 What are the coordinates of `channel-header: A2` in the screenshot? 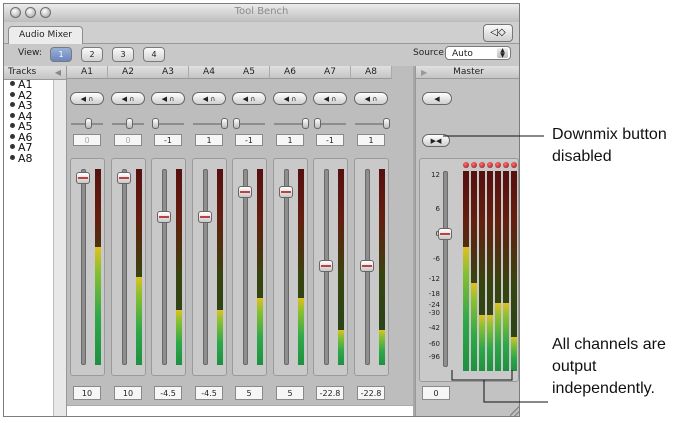 It's located at (128, 72).